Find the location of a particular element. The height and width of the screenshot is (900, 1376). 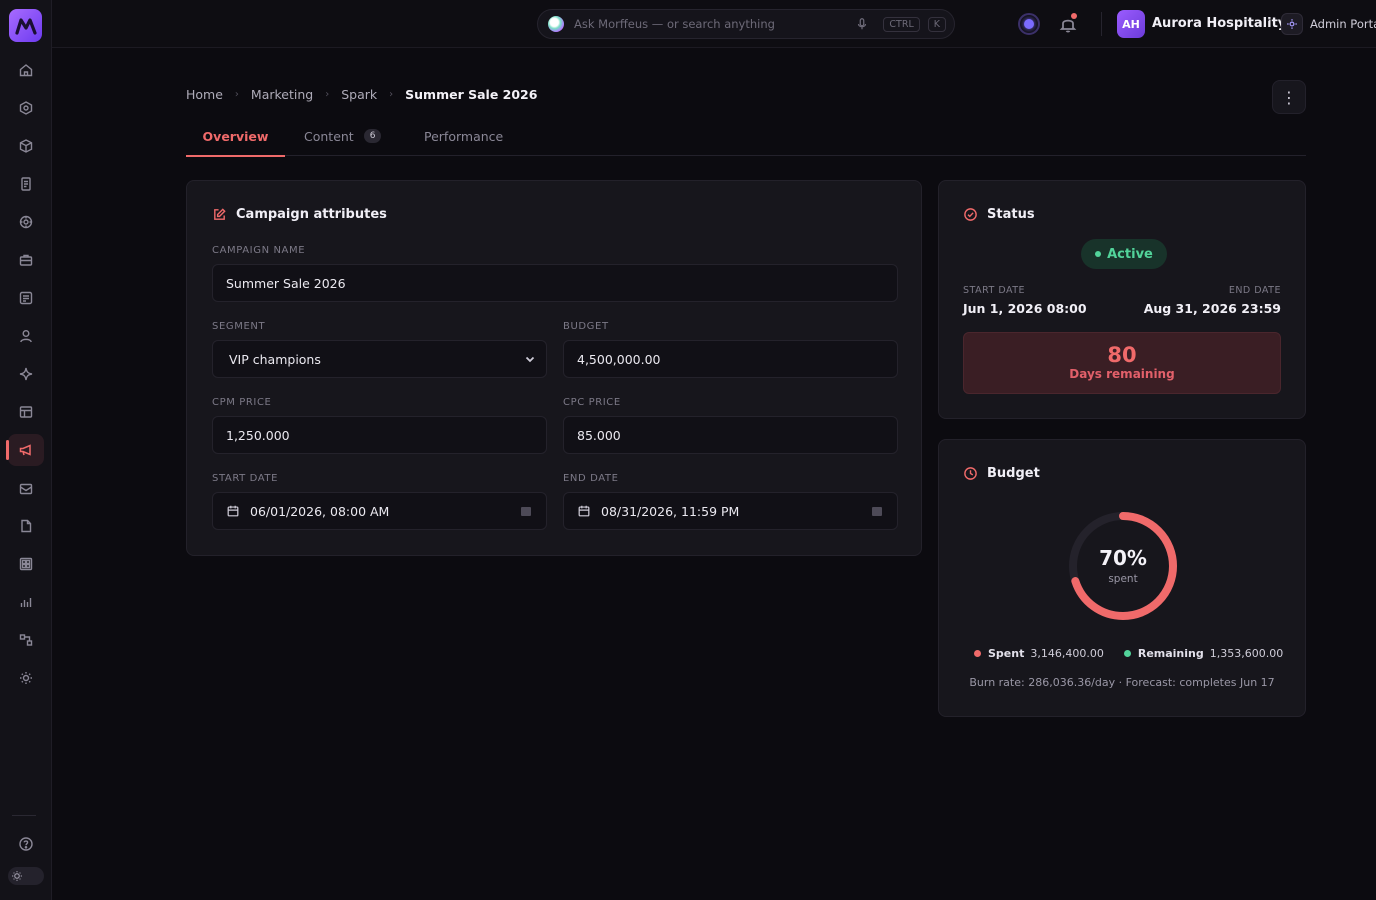

remaining-dot is located at coordinates (1127, 653).